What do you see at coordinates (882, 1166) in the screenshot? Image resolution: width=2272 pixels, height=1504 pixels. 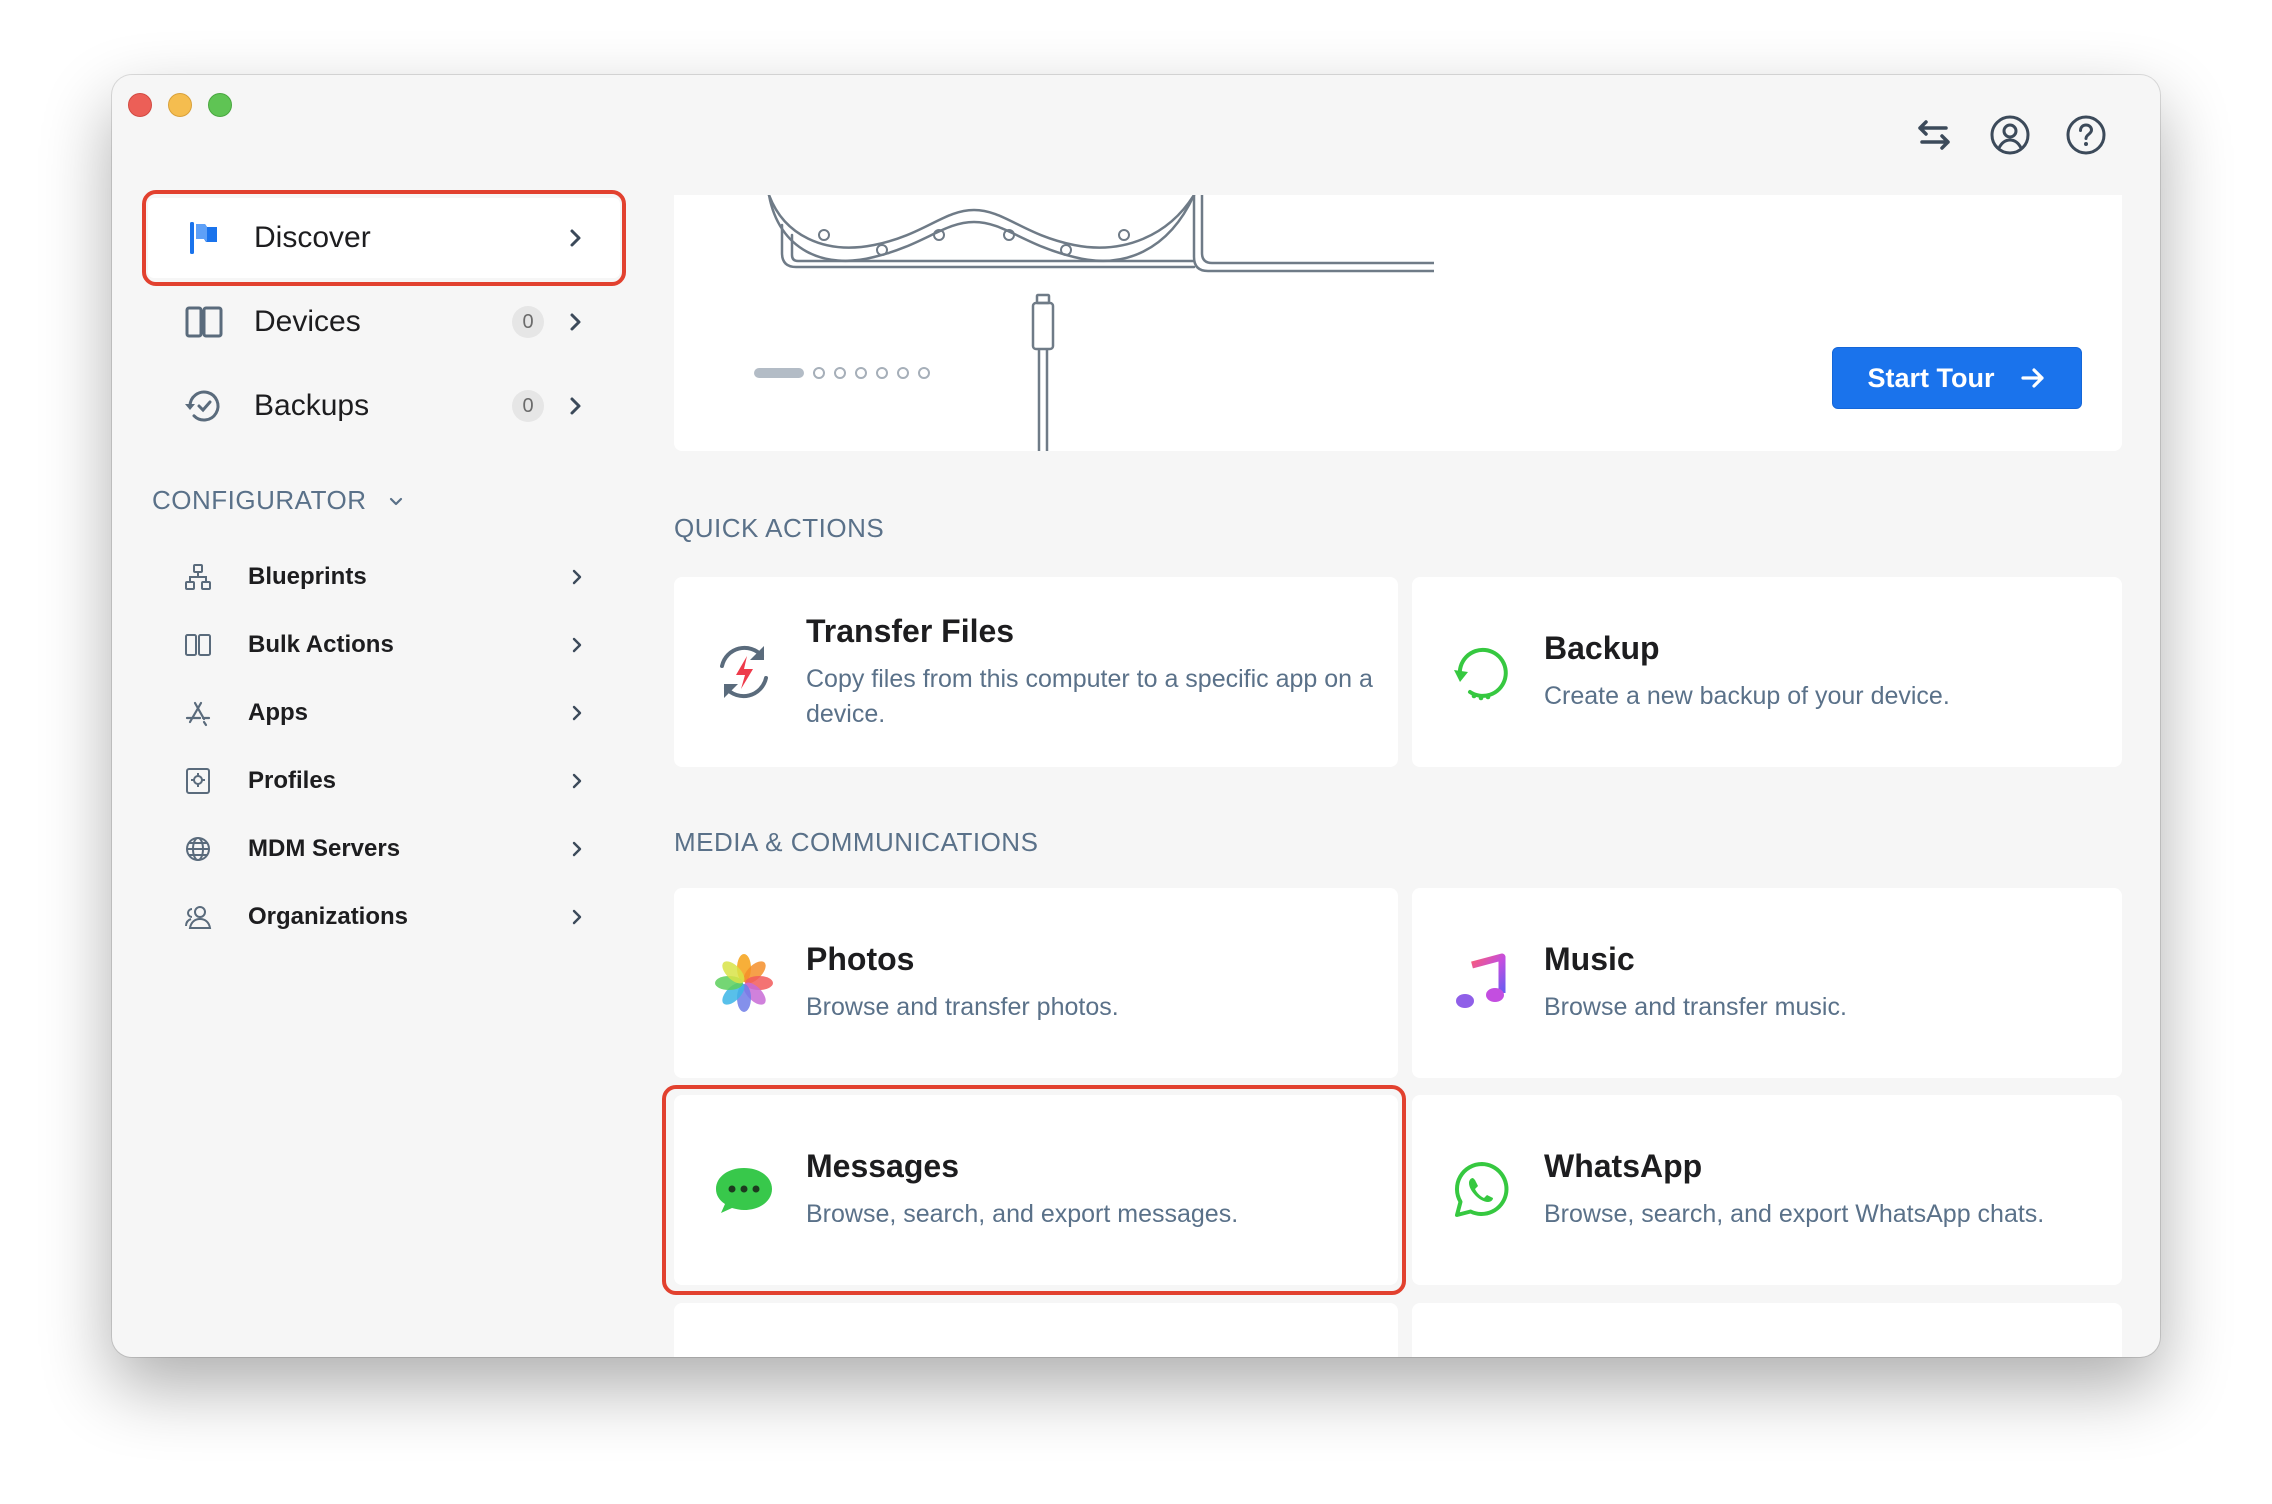 I see `card-title: Messages` at bounding box center [882, 1166].